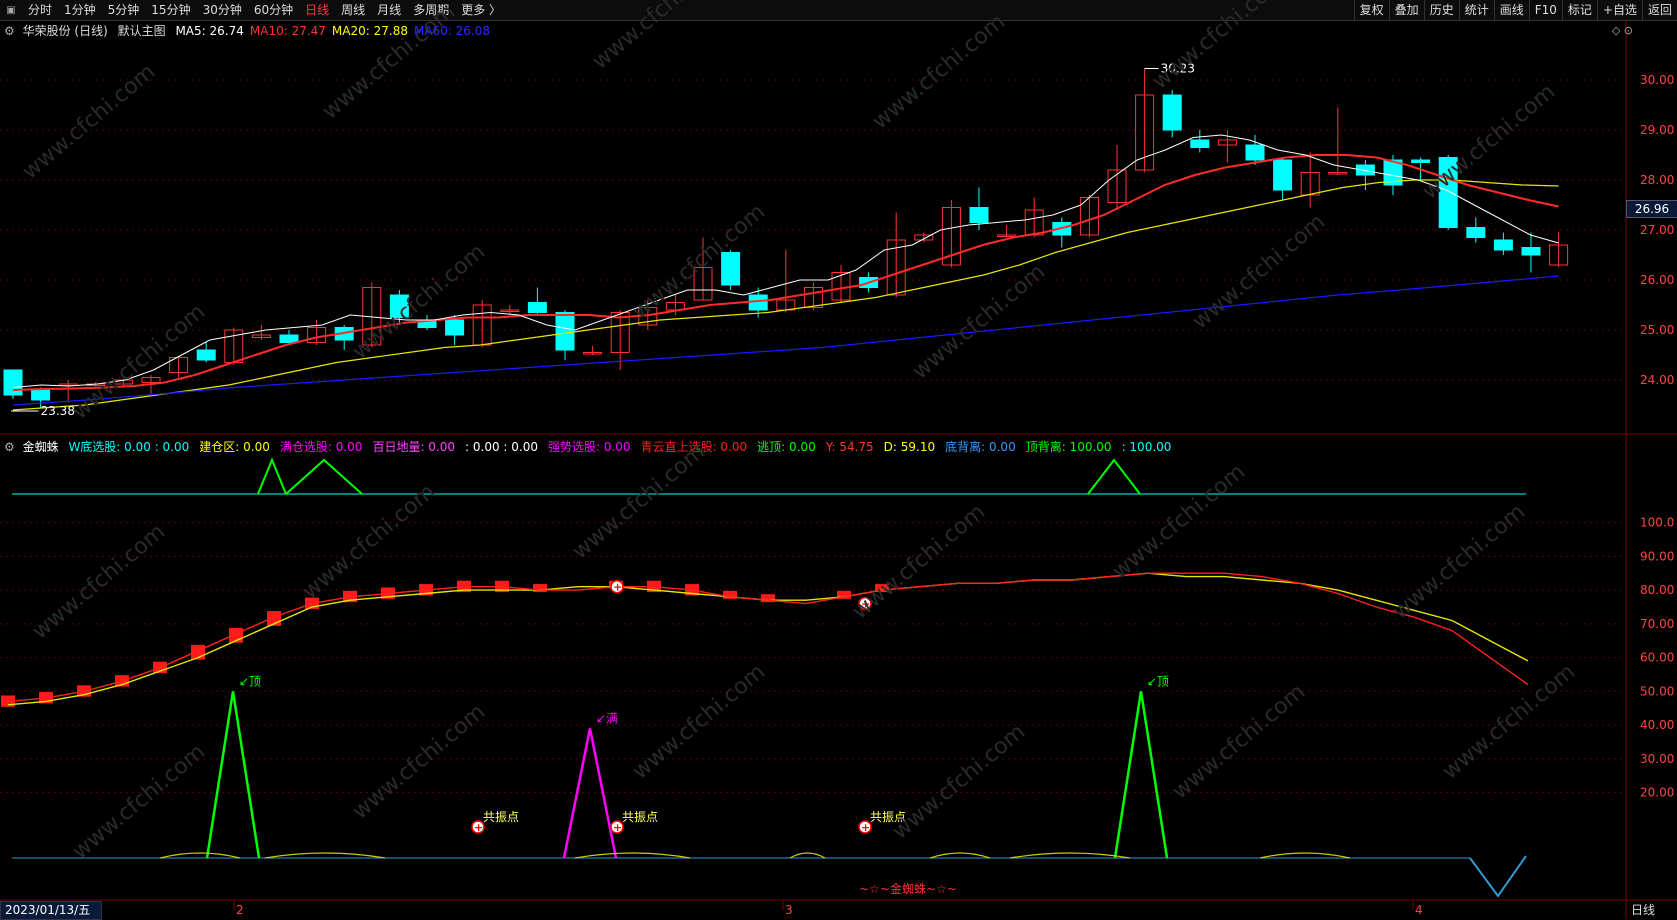 Image resolution: width=1677 pixels, height=920 pixels. Describe the element at coordinates (1657, 658) in the screenshot. I see `indicator-tick-label: 60.00` at that location.